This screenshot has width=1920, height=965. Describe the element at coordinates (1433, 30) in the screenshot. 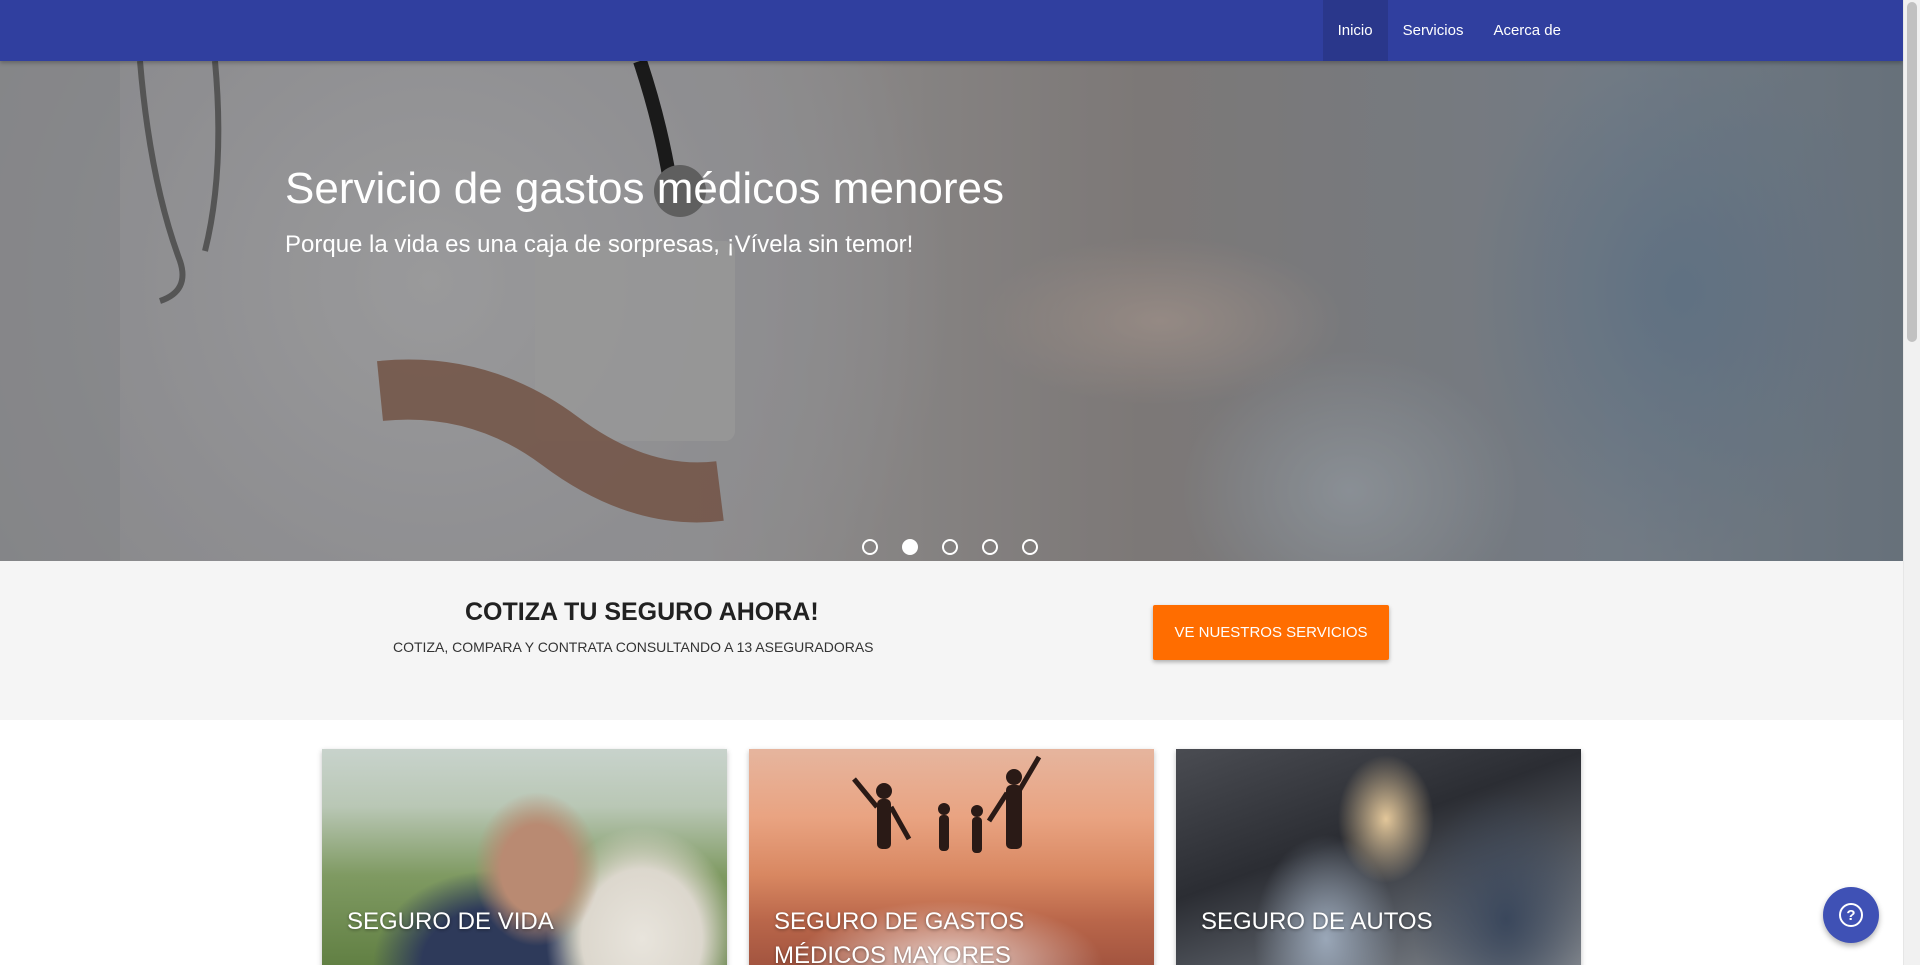

I see `nav-item-servicios: Servicios` at that location.